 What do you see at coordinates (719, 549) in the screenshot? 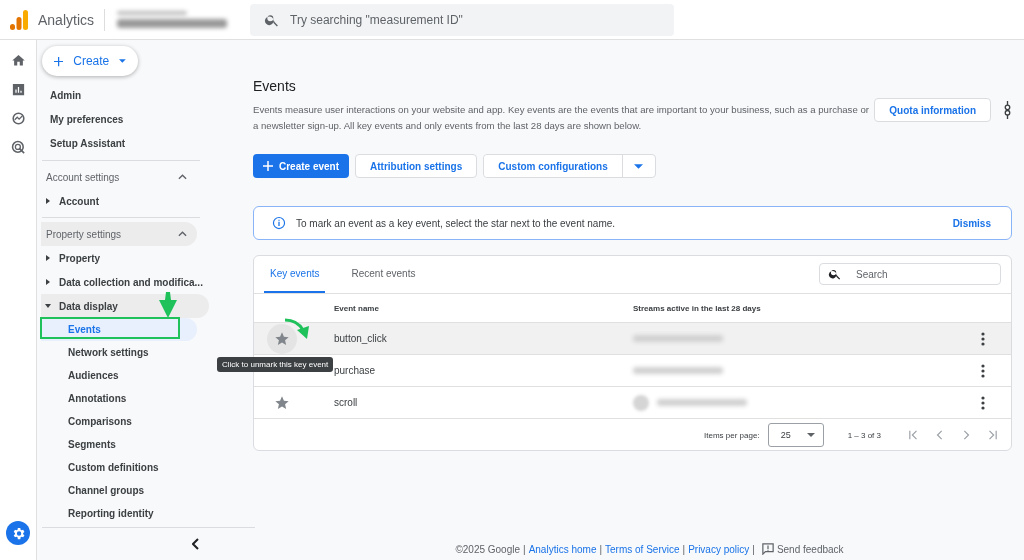
I see `footer-link: Privacy policy` at bounding box center [719, 549].